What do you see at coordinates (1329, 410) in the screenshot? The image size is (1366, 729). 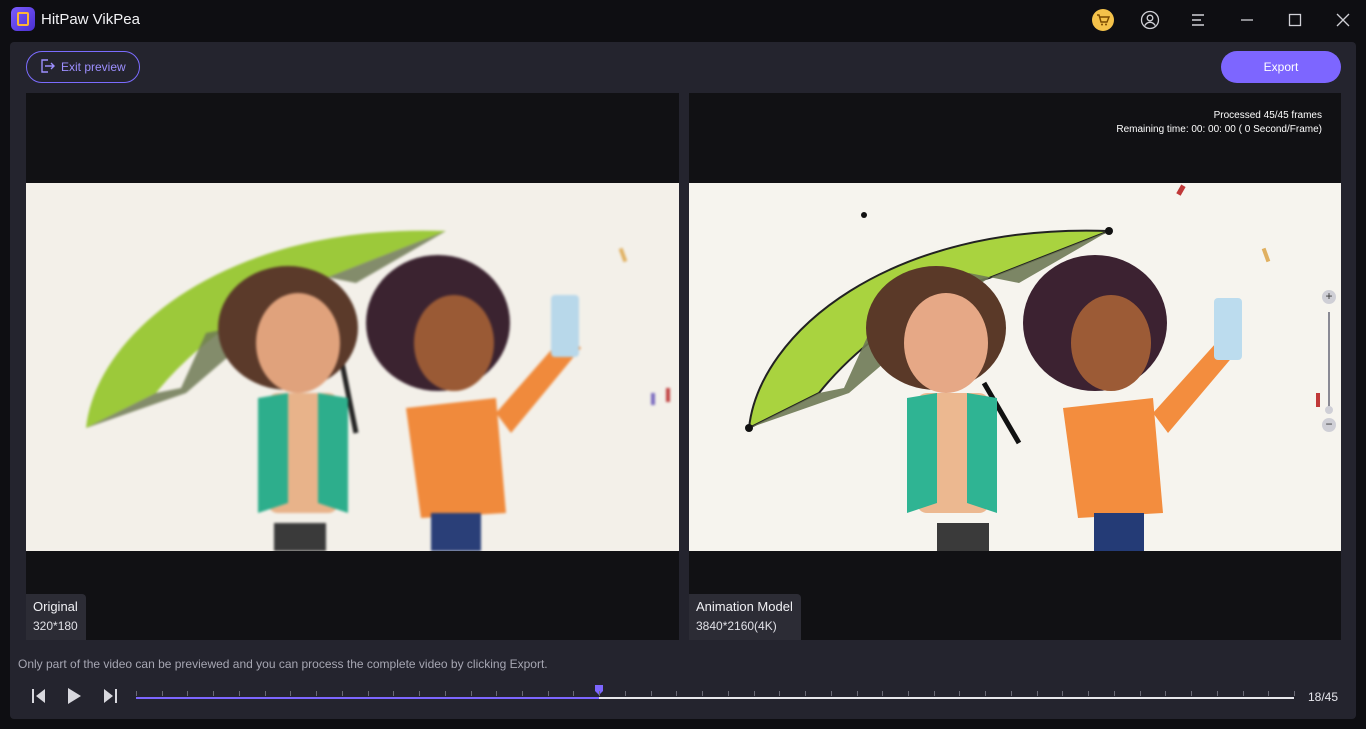 I see `zoom-slider-knob` at bounding box center [1329, 410].